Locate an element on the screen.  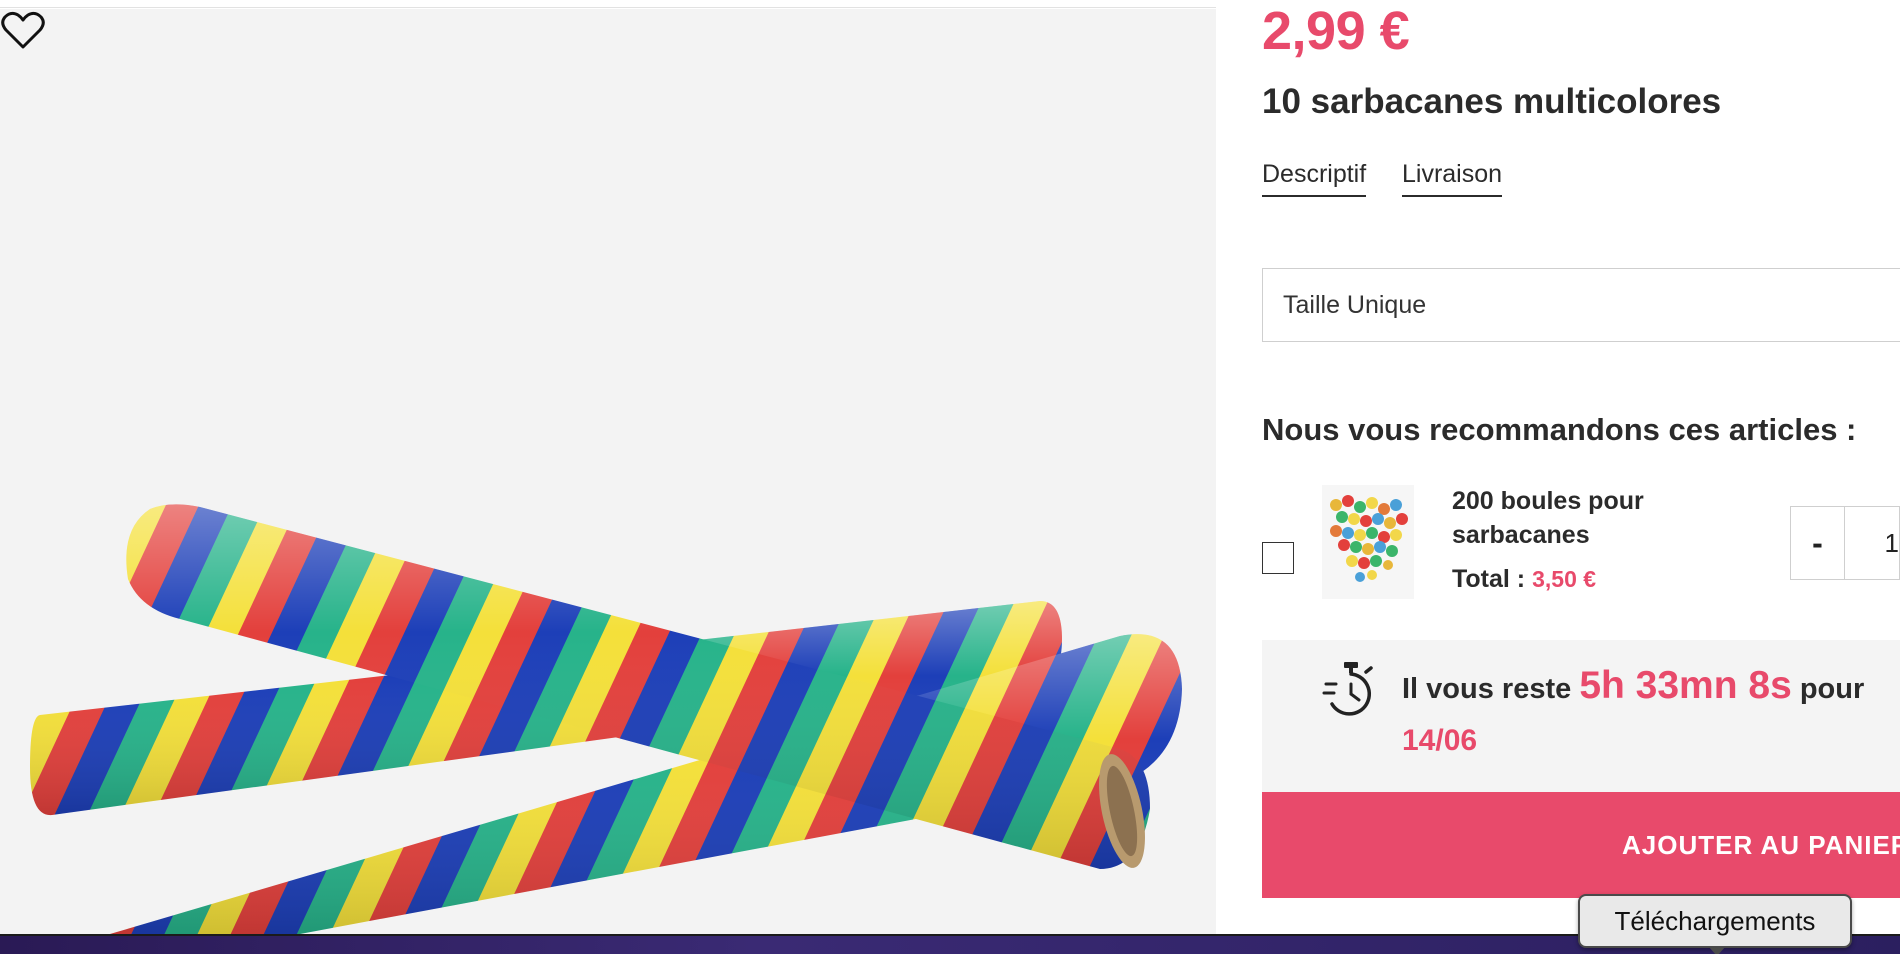
colored-balls-image is located at coordinates (1368, 542).